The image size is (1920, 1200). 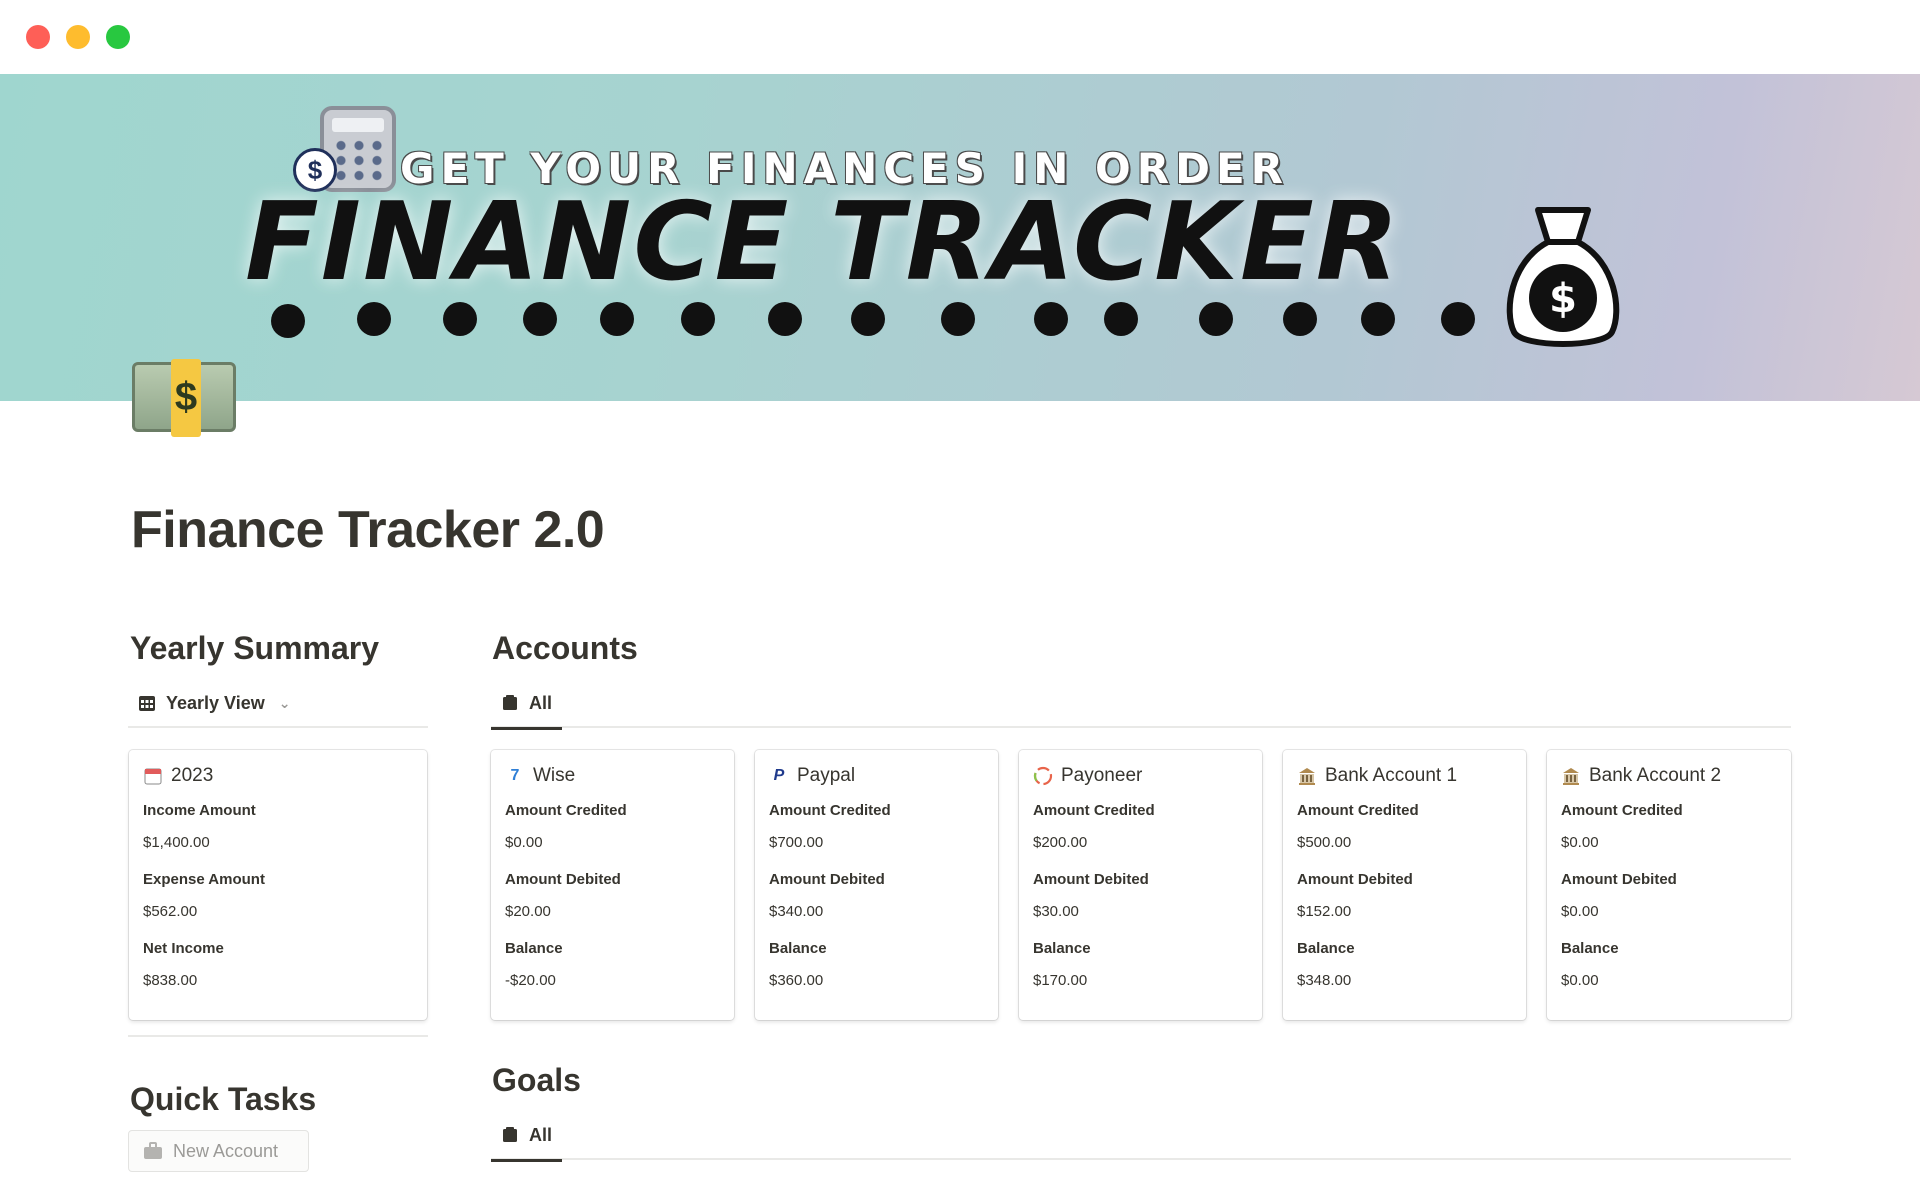 I want to click on briefcase-icon, so click(x=153, y=1150).